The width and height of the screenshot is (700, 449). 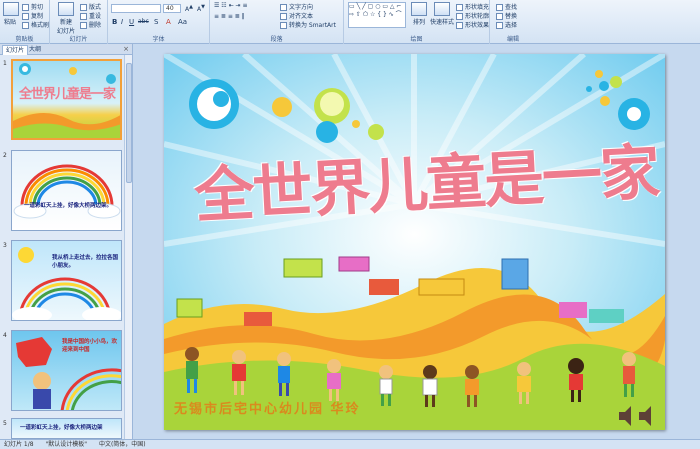 What do you see at coordinates (66, 370) in the screenshot?
I see `slide-thumb-4: 我是中国的小小鸟，欢迎来到中国` at bounding box center [66, 370].